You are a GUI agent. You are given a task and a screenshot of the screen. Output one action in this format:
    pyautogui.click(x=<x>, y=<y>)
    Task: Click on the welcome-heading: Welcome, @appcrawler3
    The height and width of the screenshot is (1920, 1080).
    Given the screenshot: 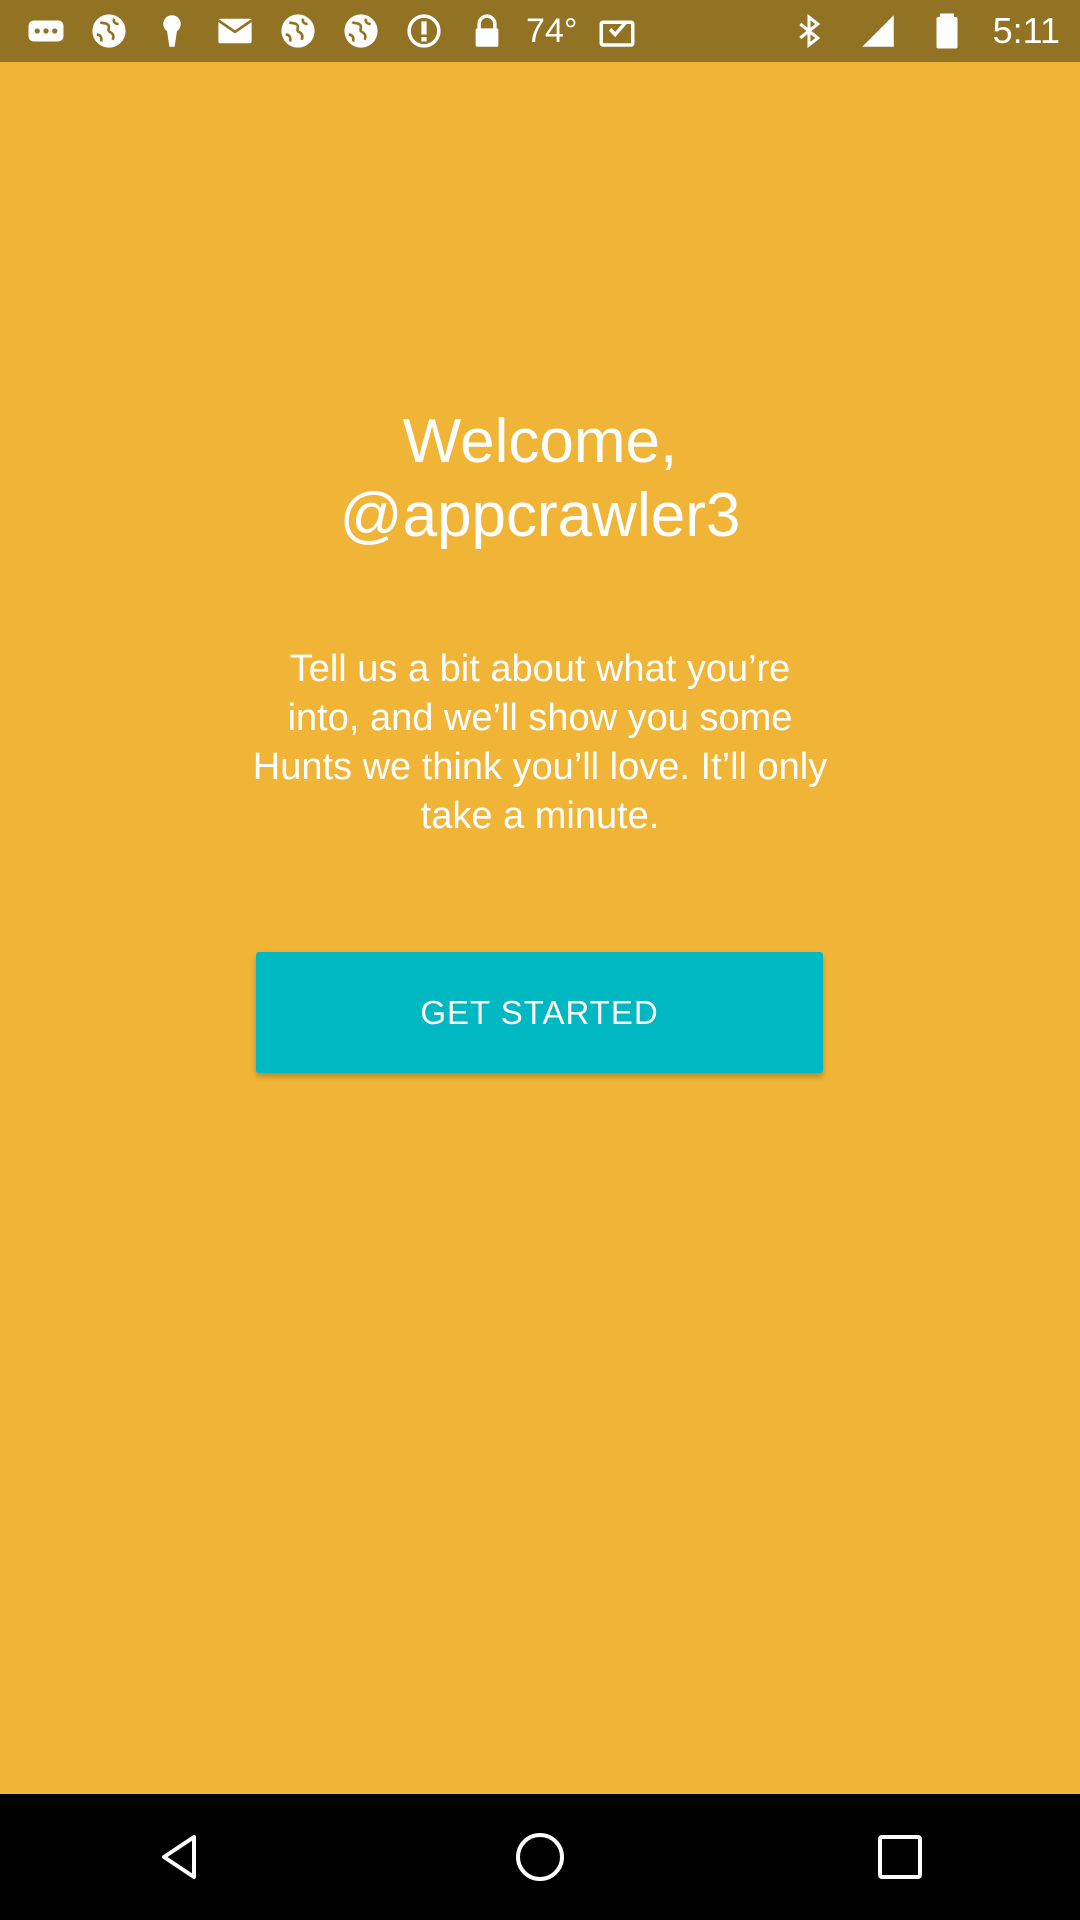 What is the action you would take?
    pyautogui.click(x=540, y=479)
    